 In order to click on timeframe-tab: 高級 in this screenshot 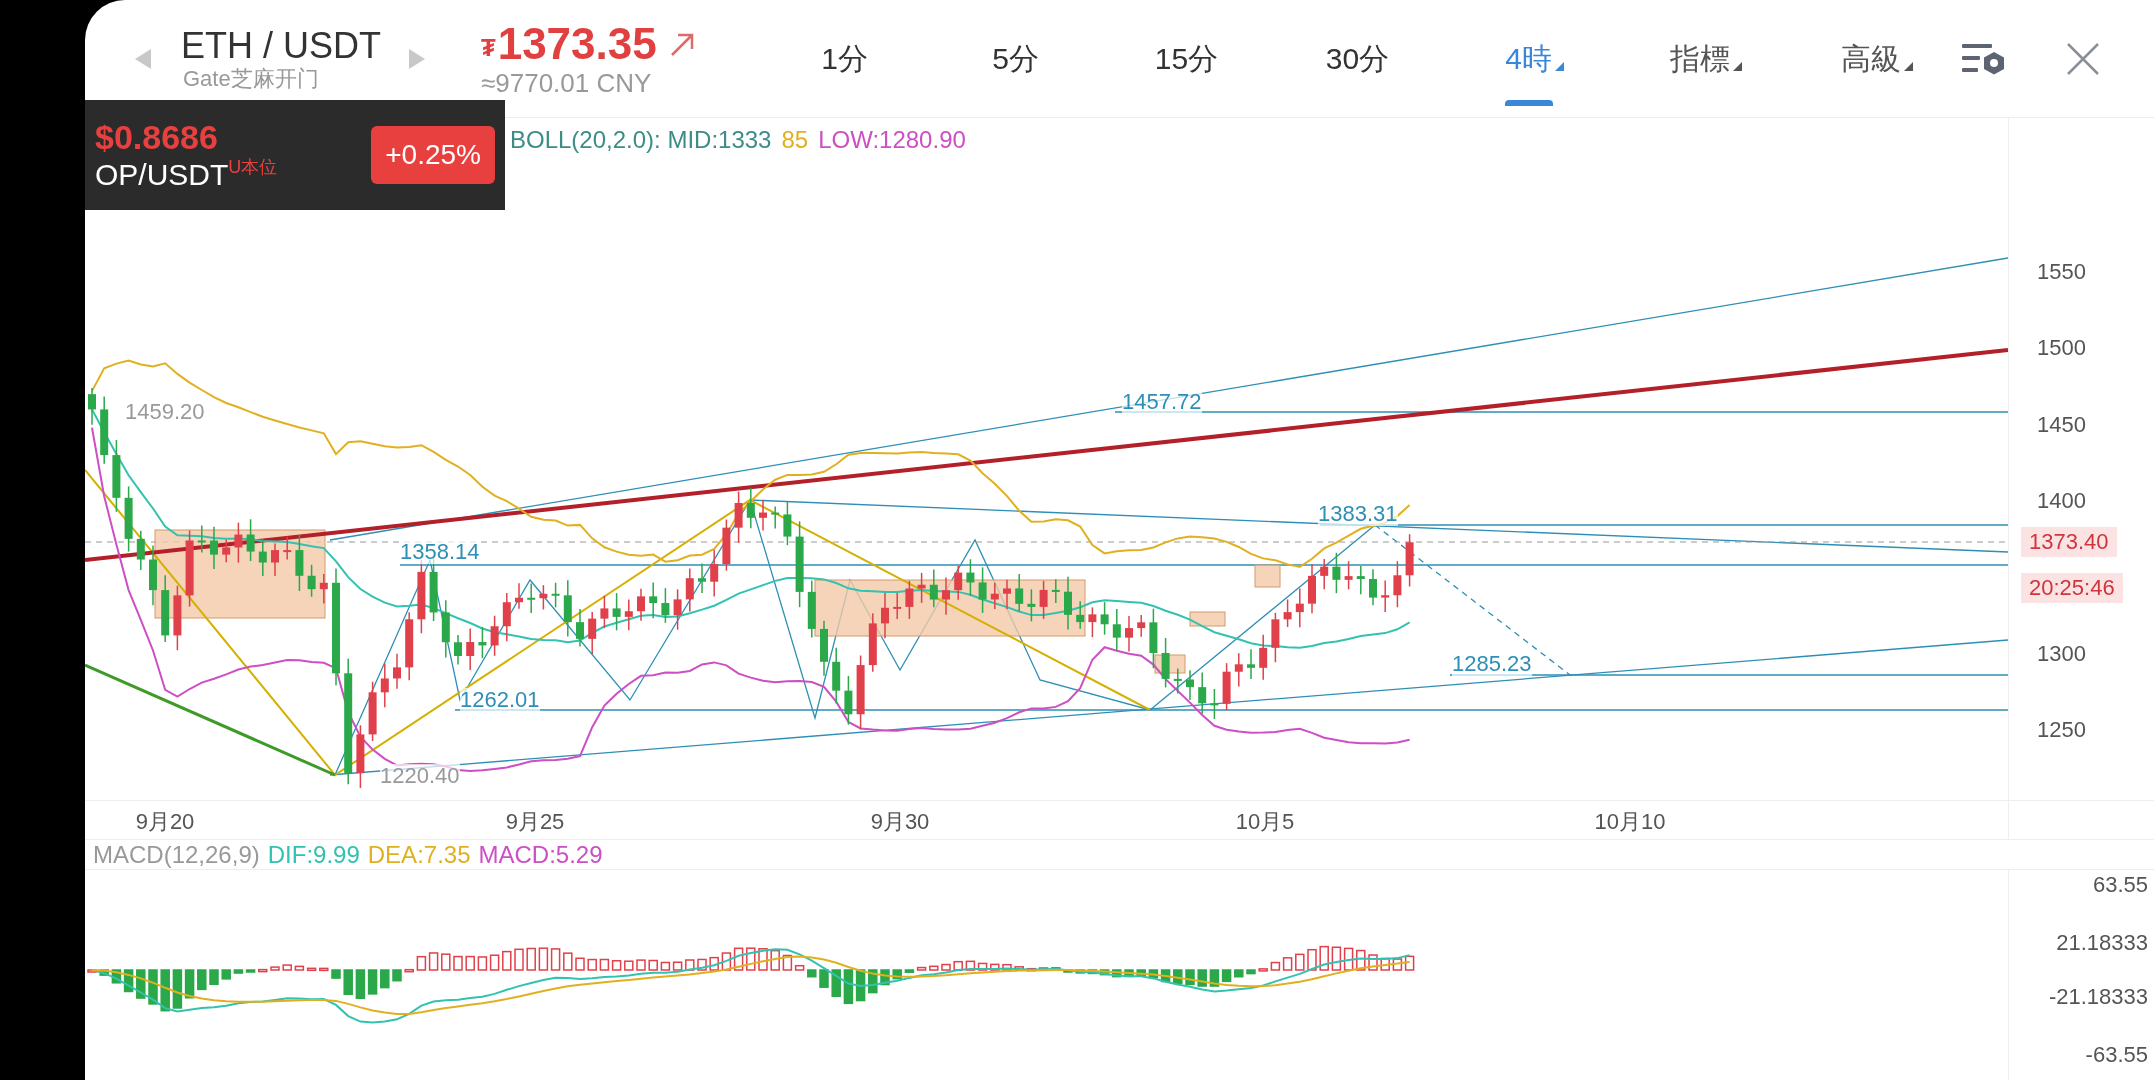, I will do `click(1870, 59)`.